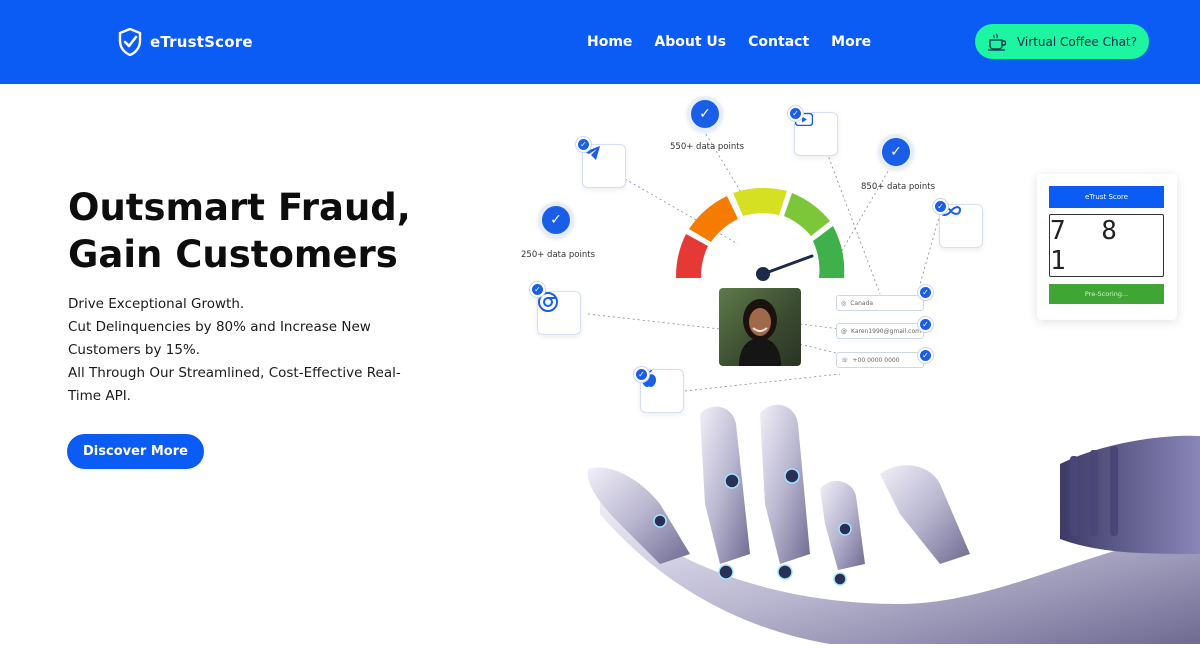 Image resolution: width=1200 pixels, height=649 pixels. What do you see at coordinates (233, 254) in the screenshot?
I see `hero-title-line-2: Gain Customers` at bounding box center [233, 254].